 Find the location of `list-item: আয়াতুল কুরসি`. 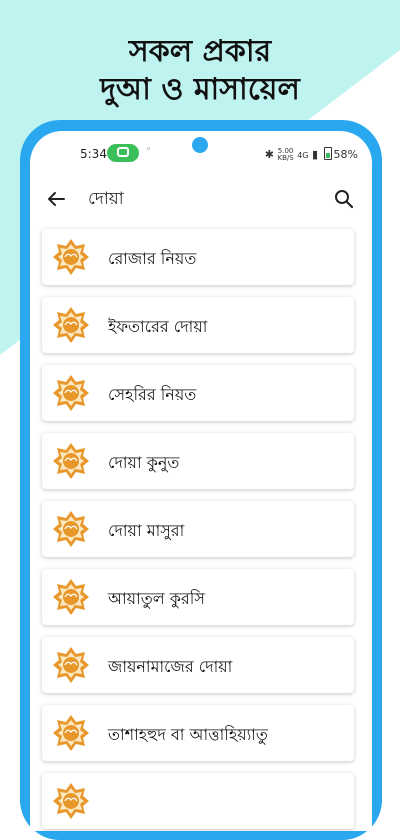

list-item: আয়াতুল কুরসি is located at coordinates (198, 597).